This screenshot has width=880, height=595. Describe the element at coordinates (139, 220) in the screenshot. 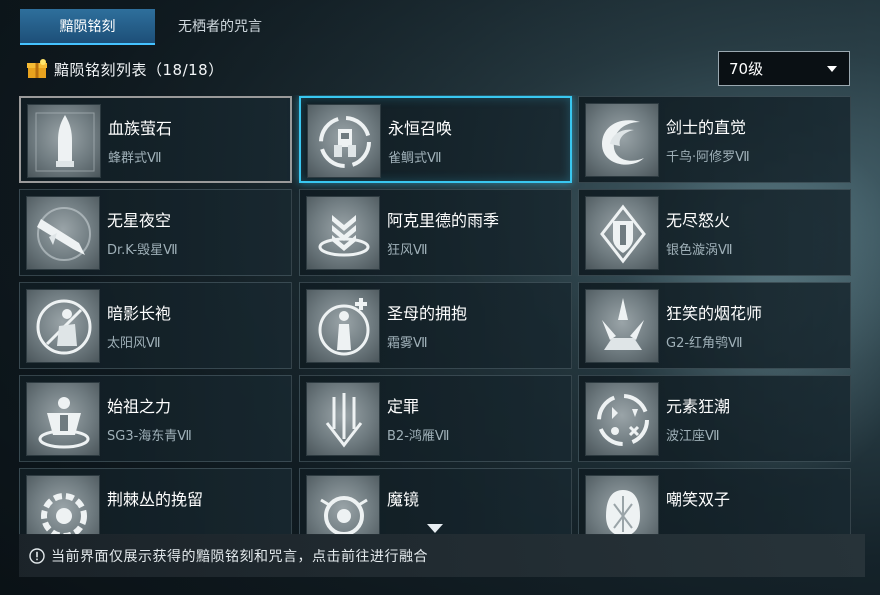

I see `card-name: 无星夜空` at that location.